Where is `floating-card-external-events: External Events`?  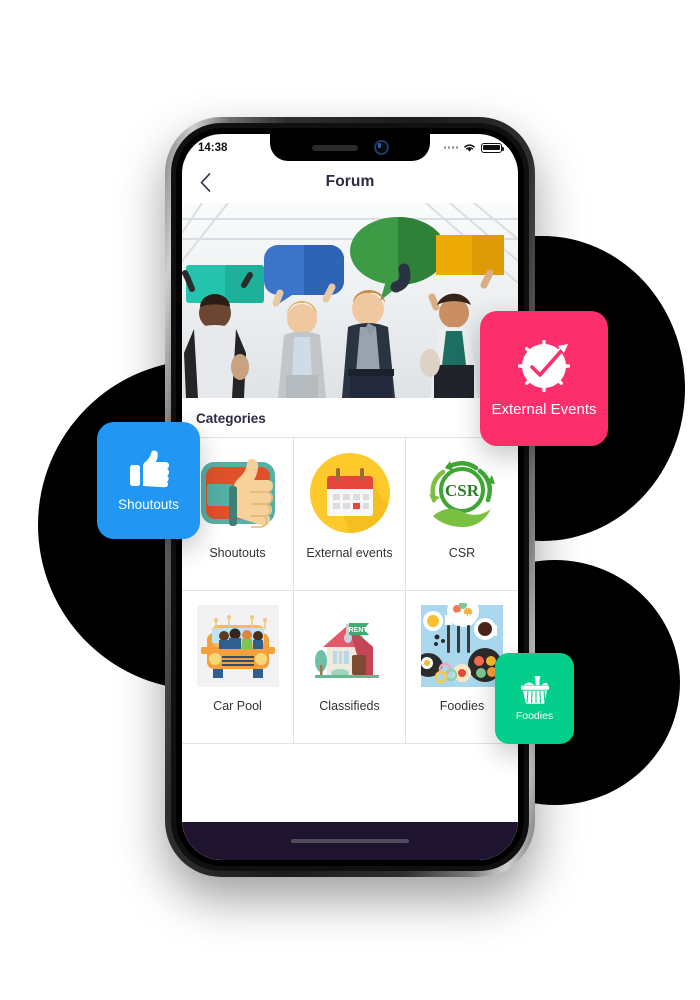
floating-card-external-events: External Events is located at coordinates (544, 378).